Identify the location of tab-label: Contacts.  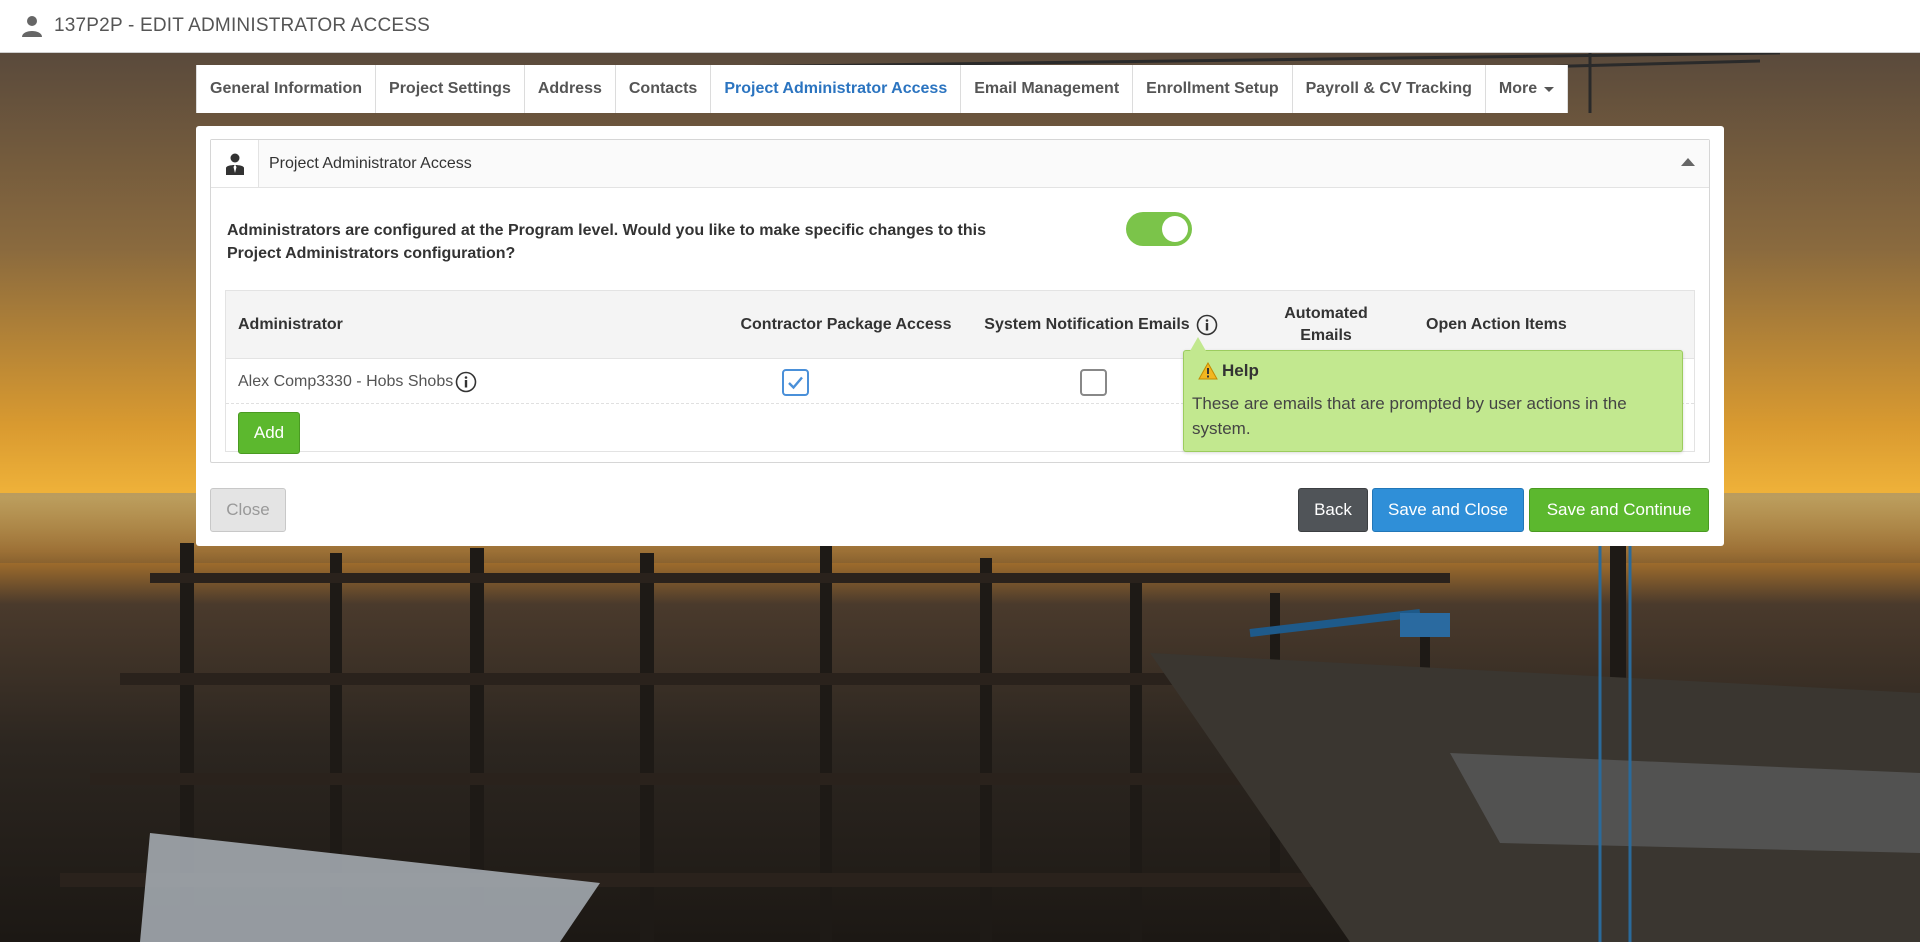
(663, 88).